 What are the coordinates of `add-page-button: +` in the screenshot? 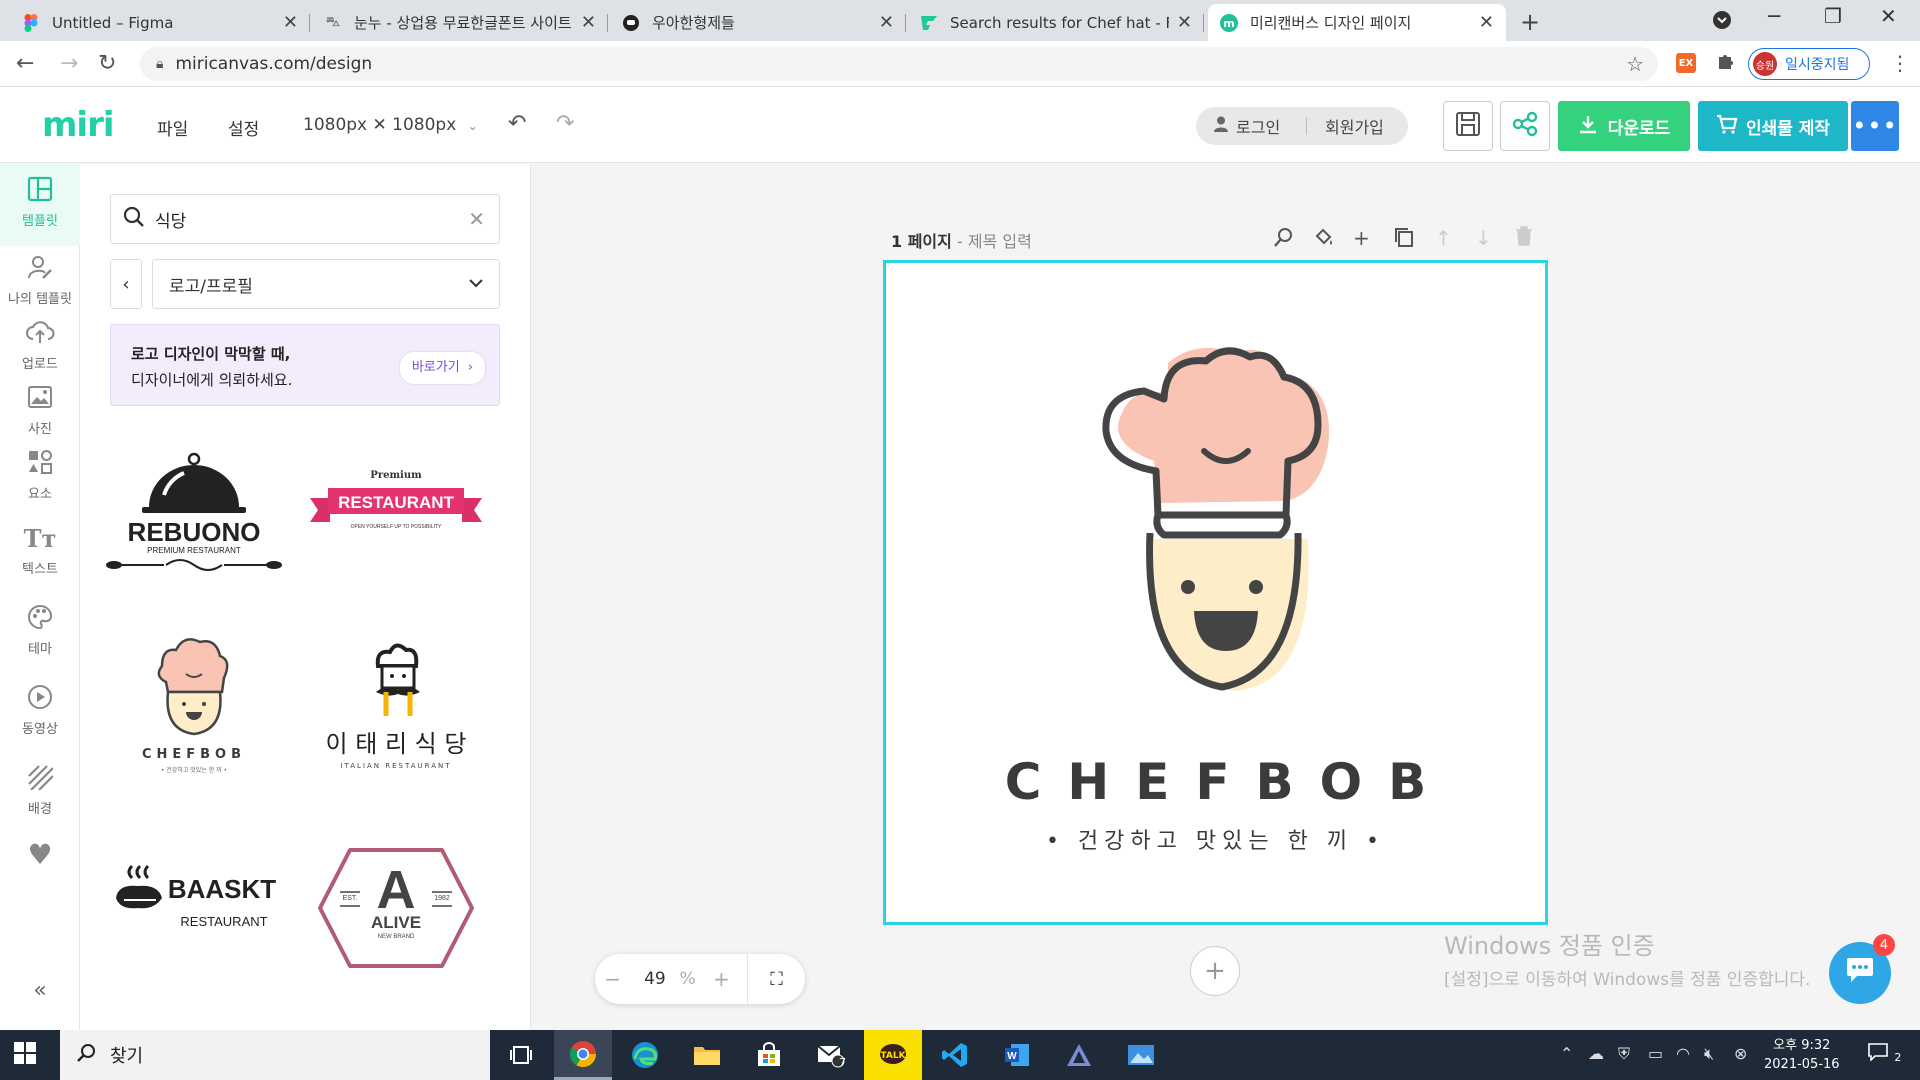 It's located at (1215, 971).